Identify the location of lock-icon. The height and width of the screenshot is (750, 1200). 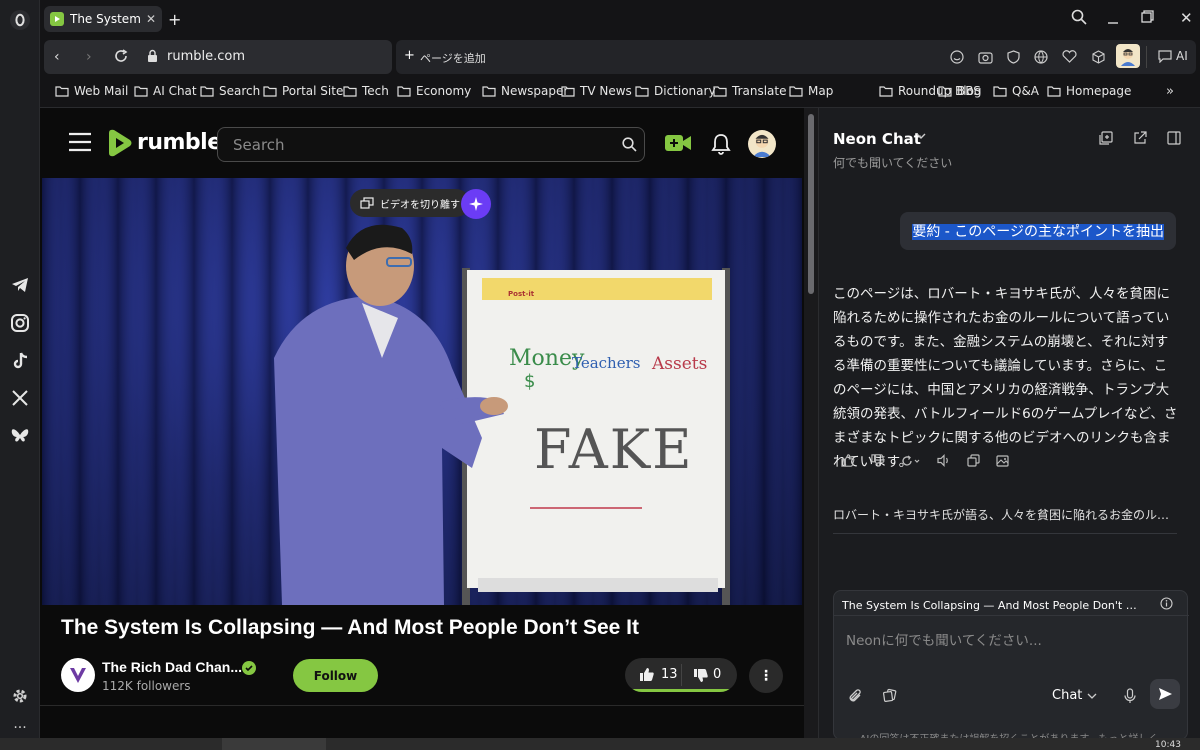
(152, 56).